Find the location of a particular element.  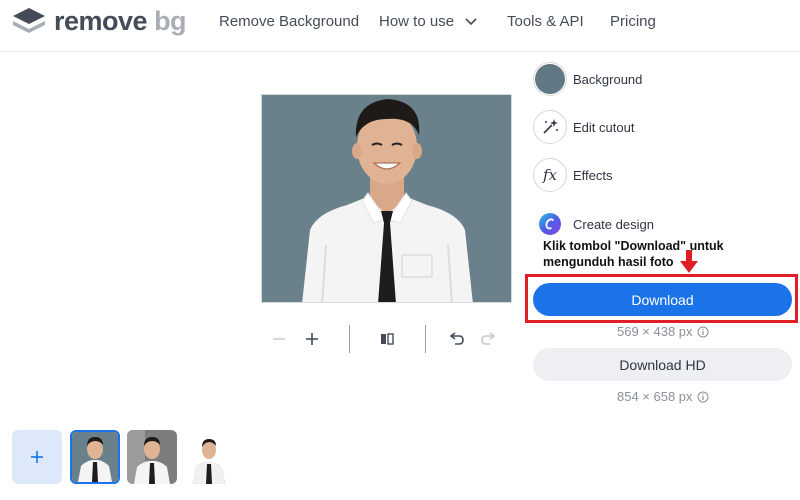

option-effects: fx Effects is located at coordinates (573, 175).